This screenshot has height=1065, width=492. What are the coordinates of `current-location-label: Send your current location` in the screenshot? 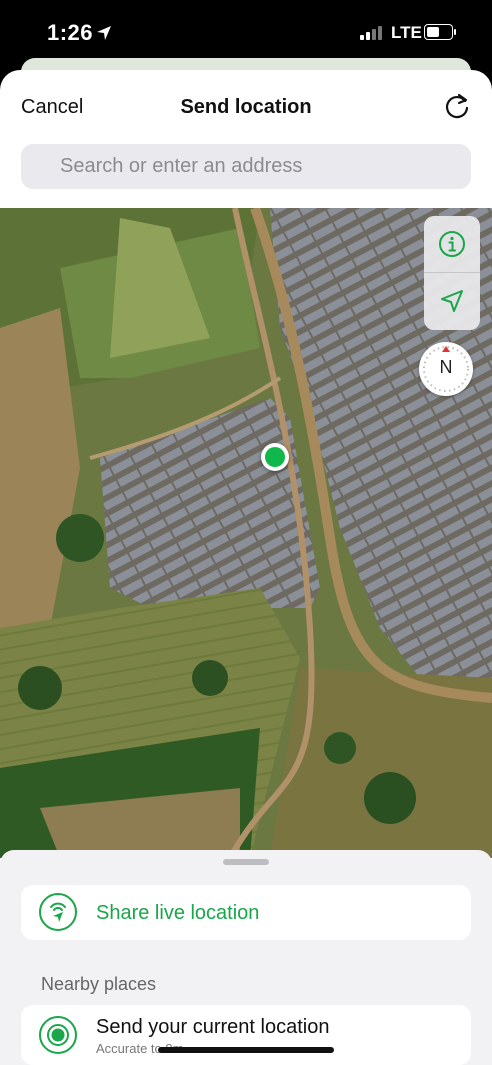 It's located at (213, 1027).